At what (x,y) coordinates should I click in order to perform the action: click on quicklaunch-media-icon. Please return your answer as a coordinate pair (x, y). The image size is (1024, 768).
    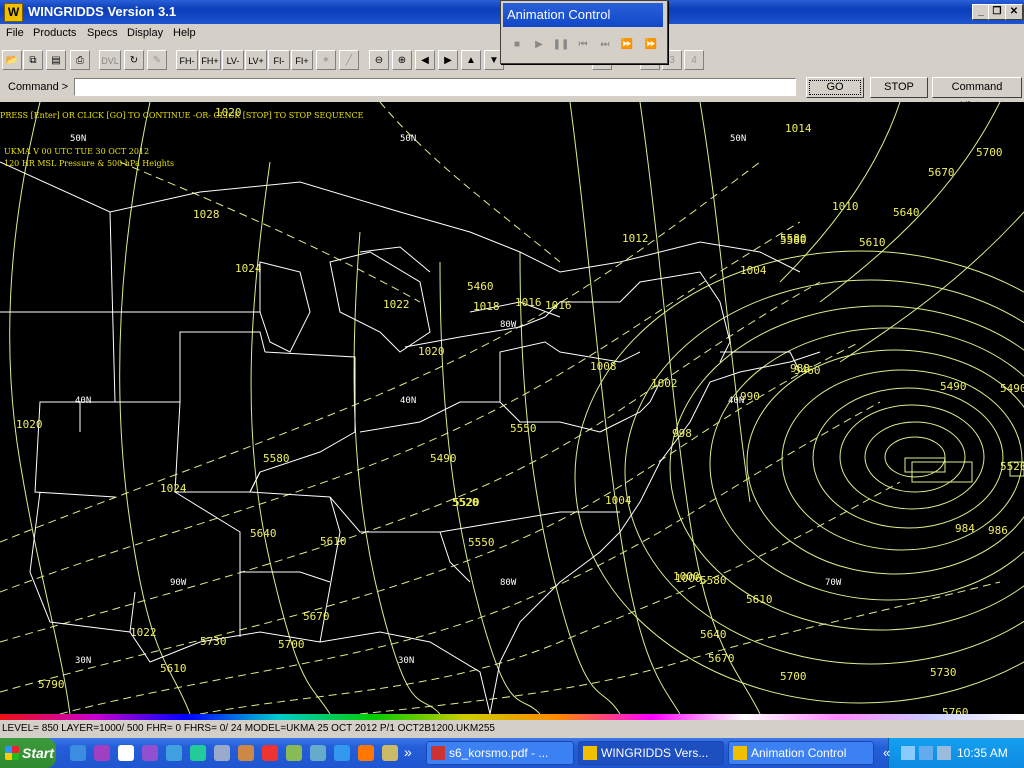
    Looking at the image, I should click on (150, 753).